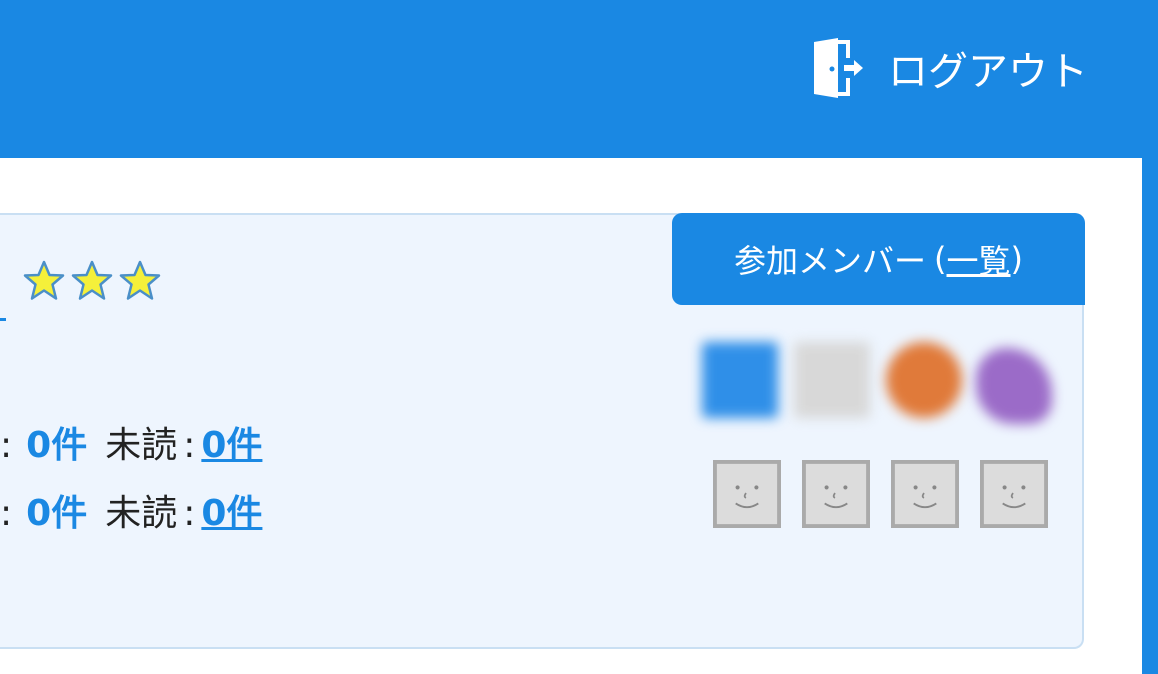 The width and height of the screenshot is (1158, 674). Describe the element at coordinates (979, 259) in the screenshot. I see `members-list-link: 一覧` at that location.